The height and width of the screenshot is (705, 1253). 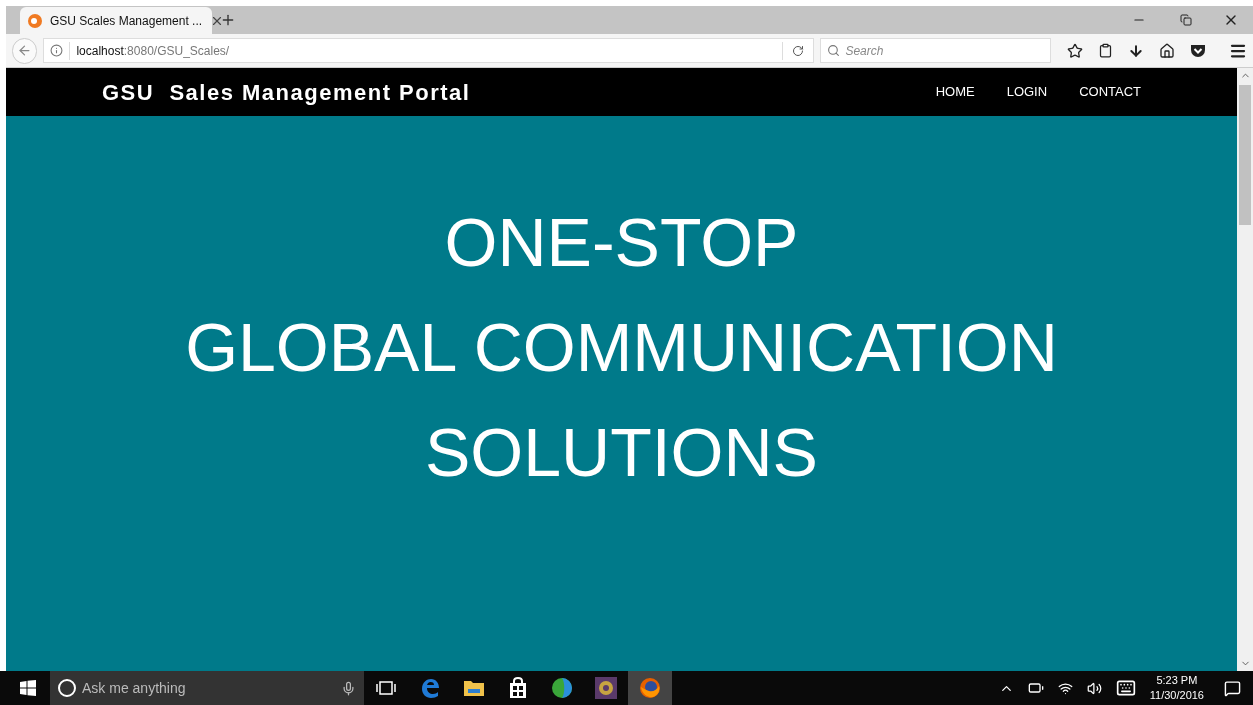 What do you see at coordinates (1125, 688) in the screenshot?
I see `keyboard-icon` at bounding box center [1125, 688].